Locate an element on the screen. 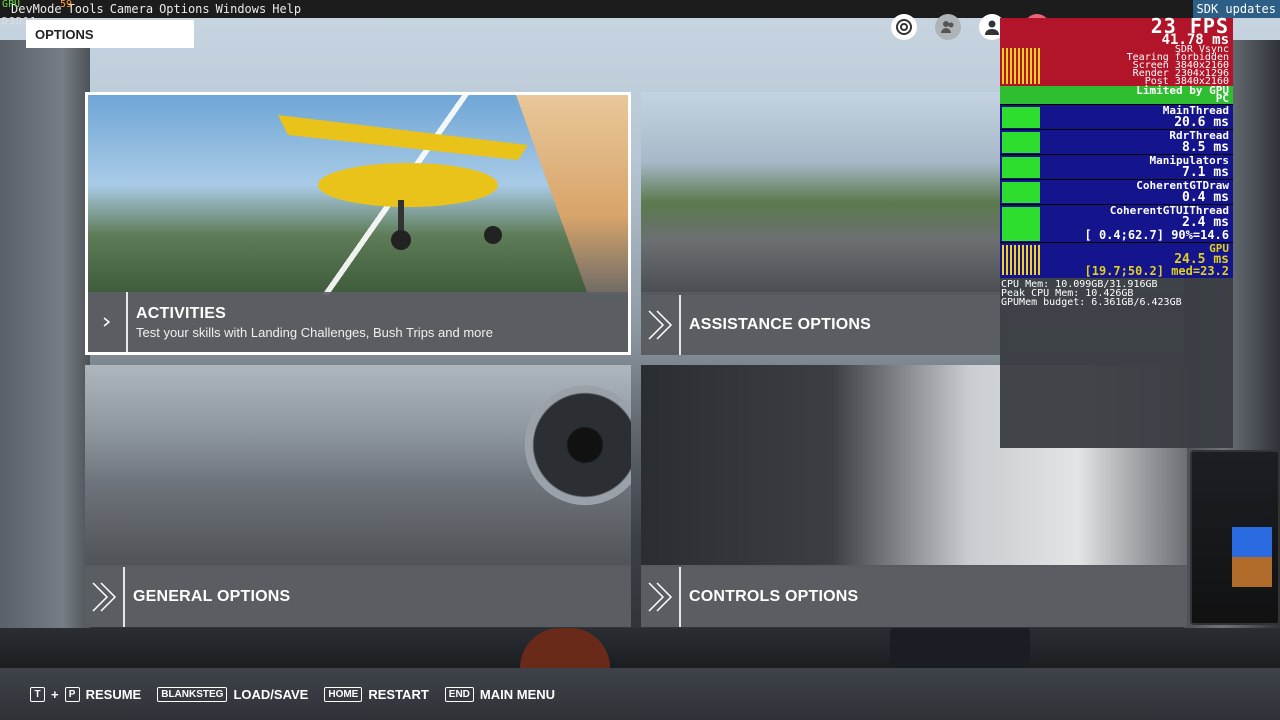  perf-row-rdrthread: RdrThread 8.5 ms is located at coordinates (1116, 141).